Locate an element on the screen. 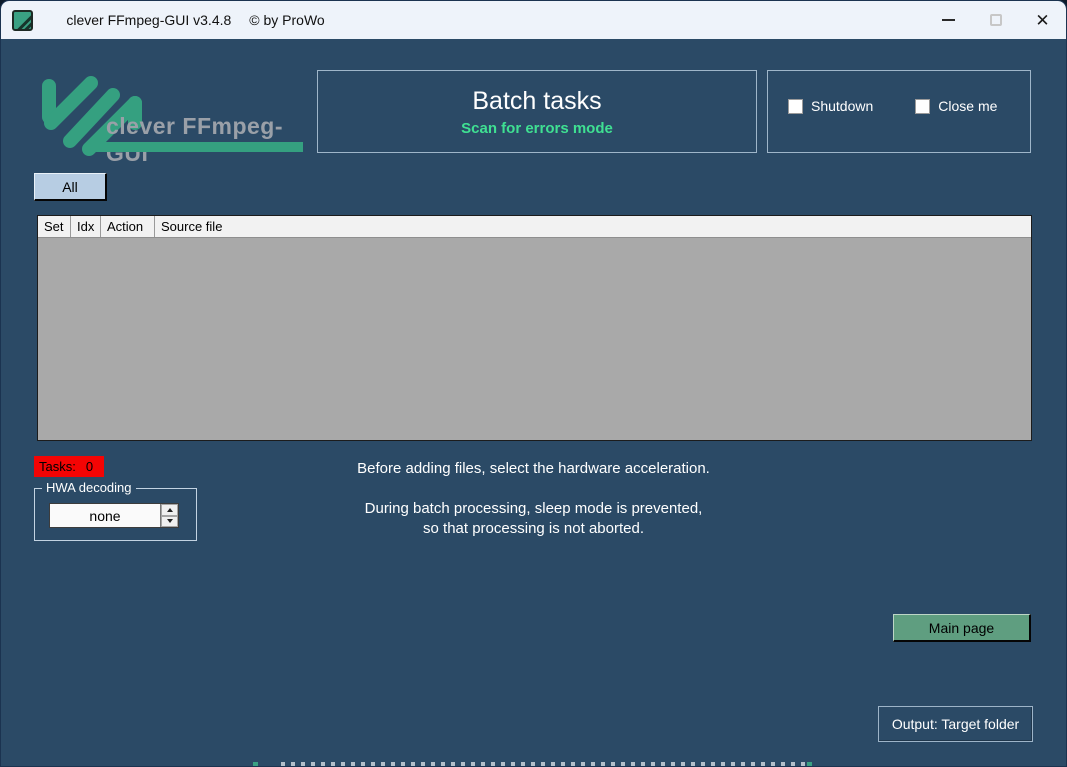 The height and width of the screenshot is (767, 1067). arrow-up-icon is located at coordinates (169, 509).